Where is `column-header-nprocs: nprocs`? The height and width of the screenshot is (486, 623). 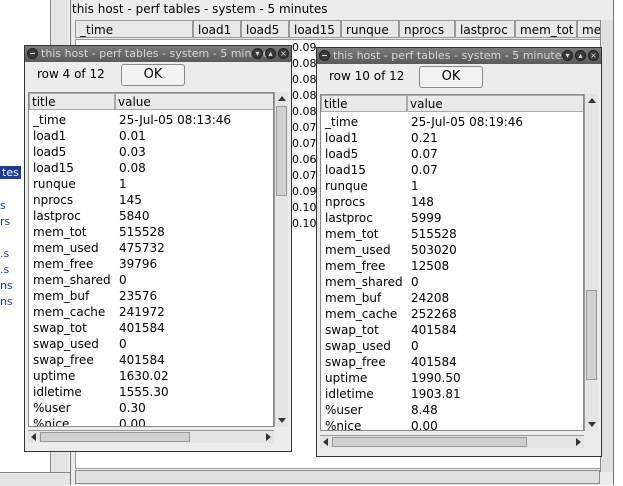
column-header-nprocs: nprocs is located at coordinates (427, 29).